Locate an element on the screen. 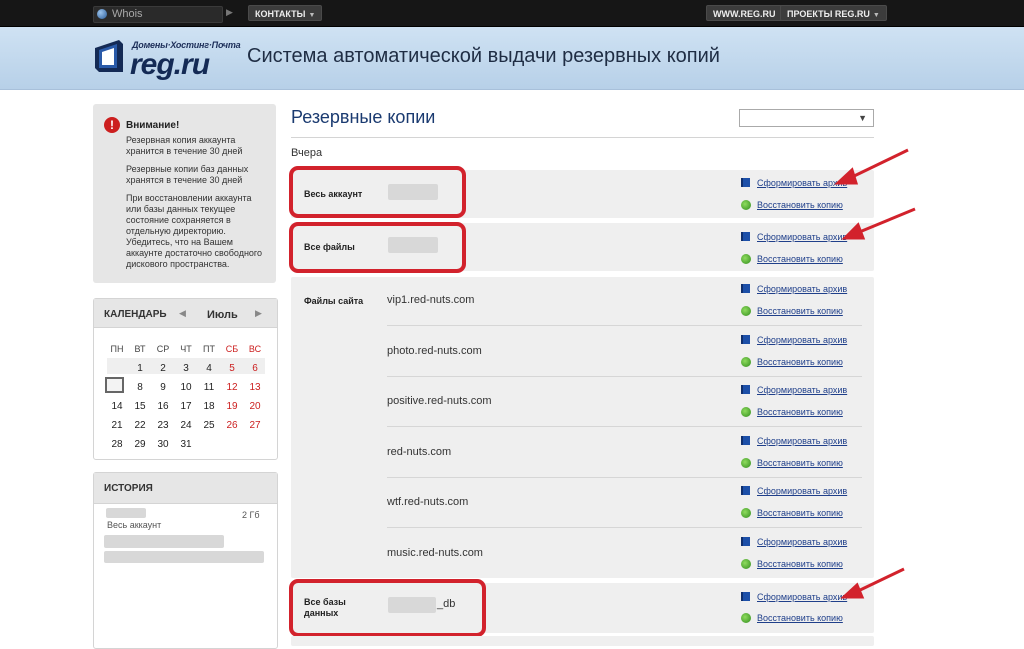  backup-row-next is located at coordinates (582, 641).